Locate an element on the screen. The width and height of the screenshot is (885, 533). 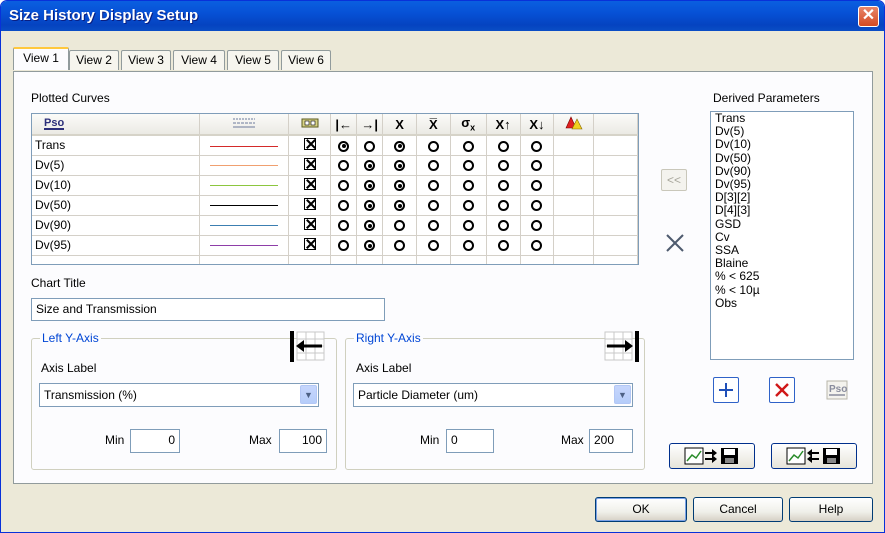
left-min-input: 0 is located at coordinates (155, 441).